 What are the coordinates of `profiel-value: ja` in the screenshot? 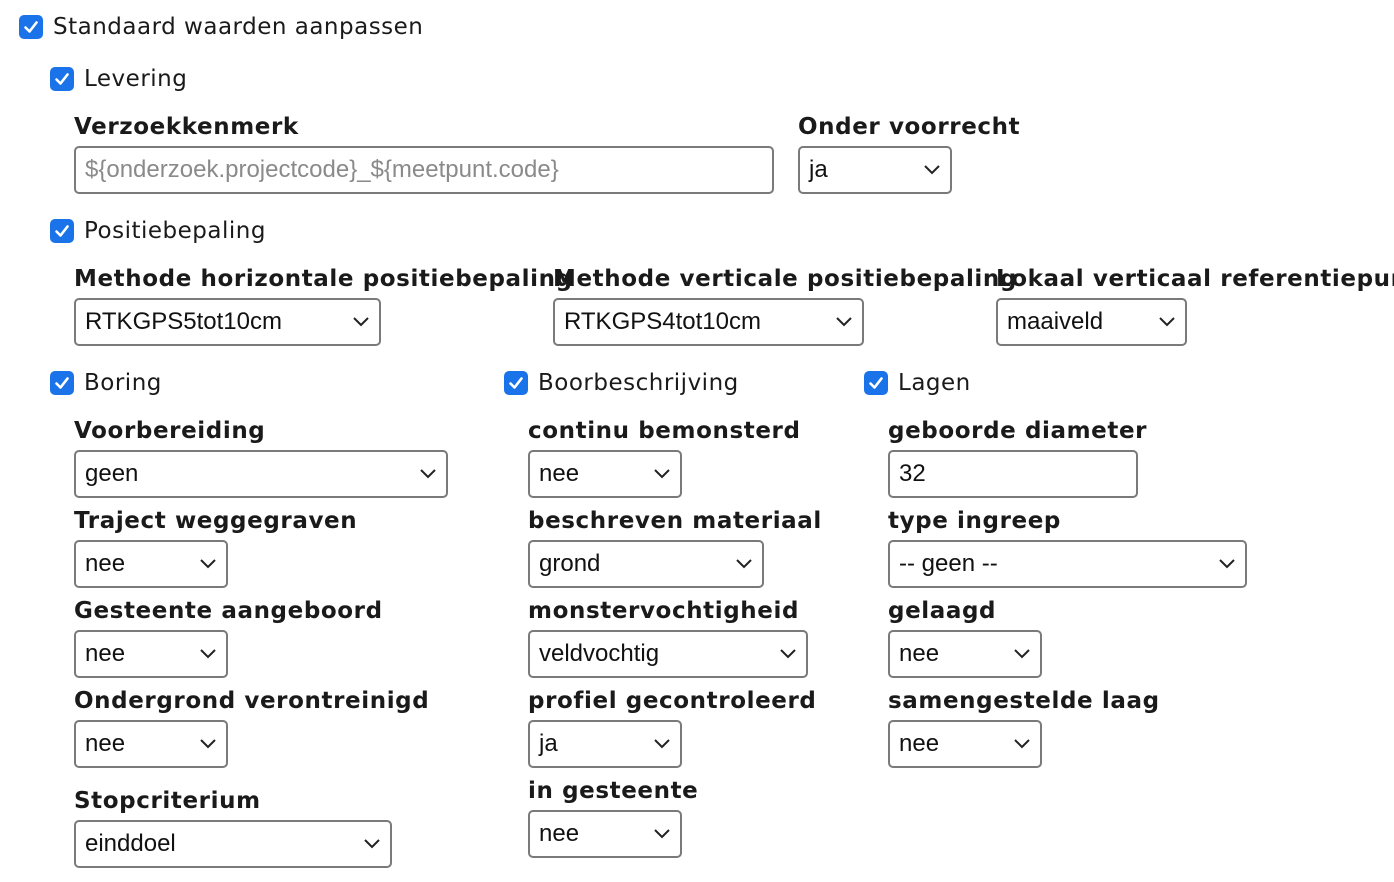 It's located at (548, 743).